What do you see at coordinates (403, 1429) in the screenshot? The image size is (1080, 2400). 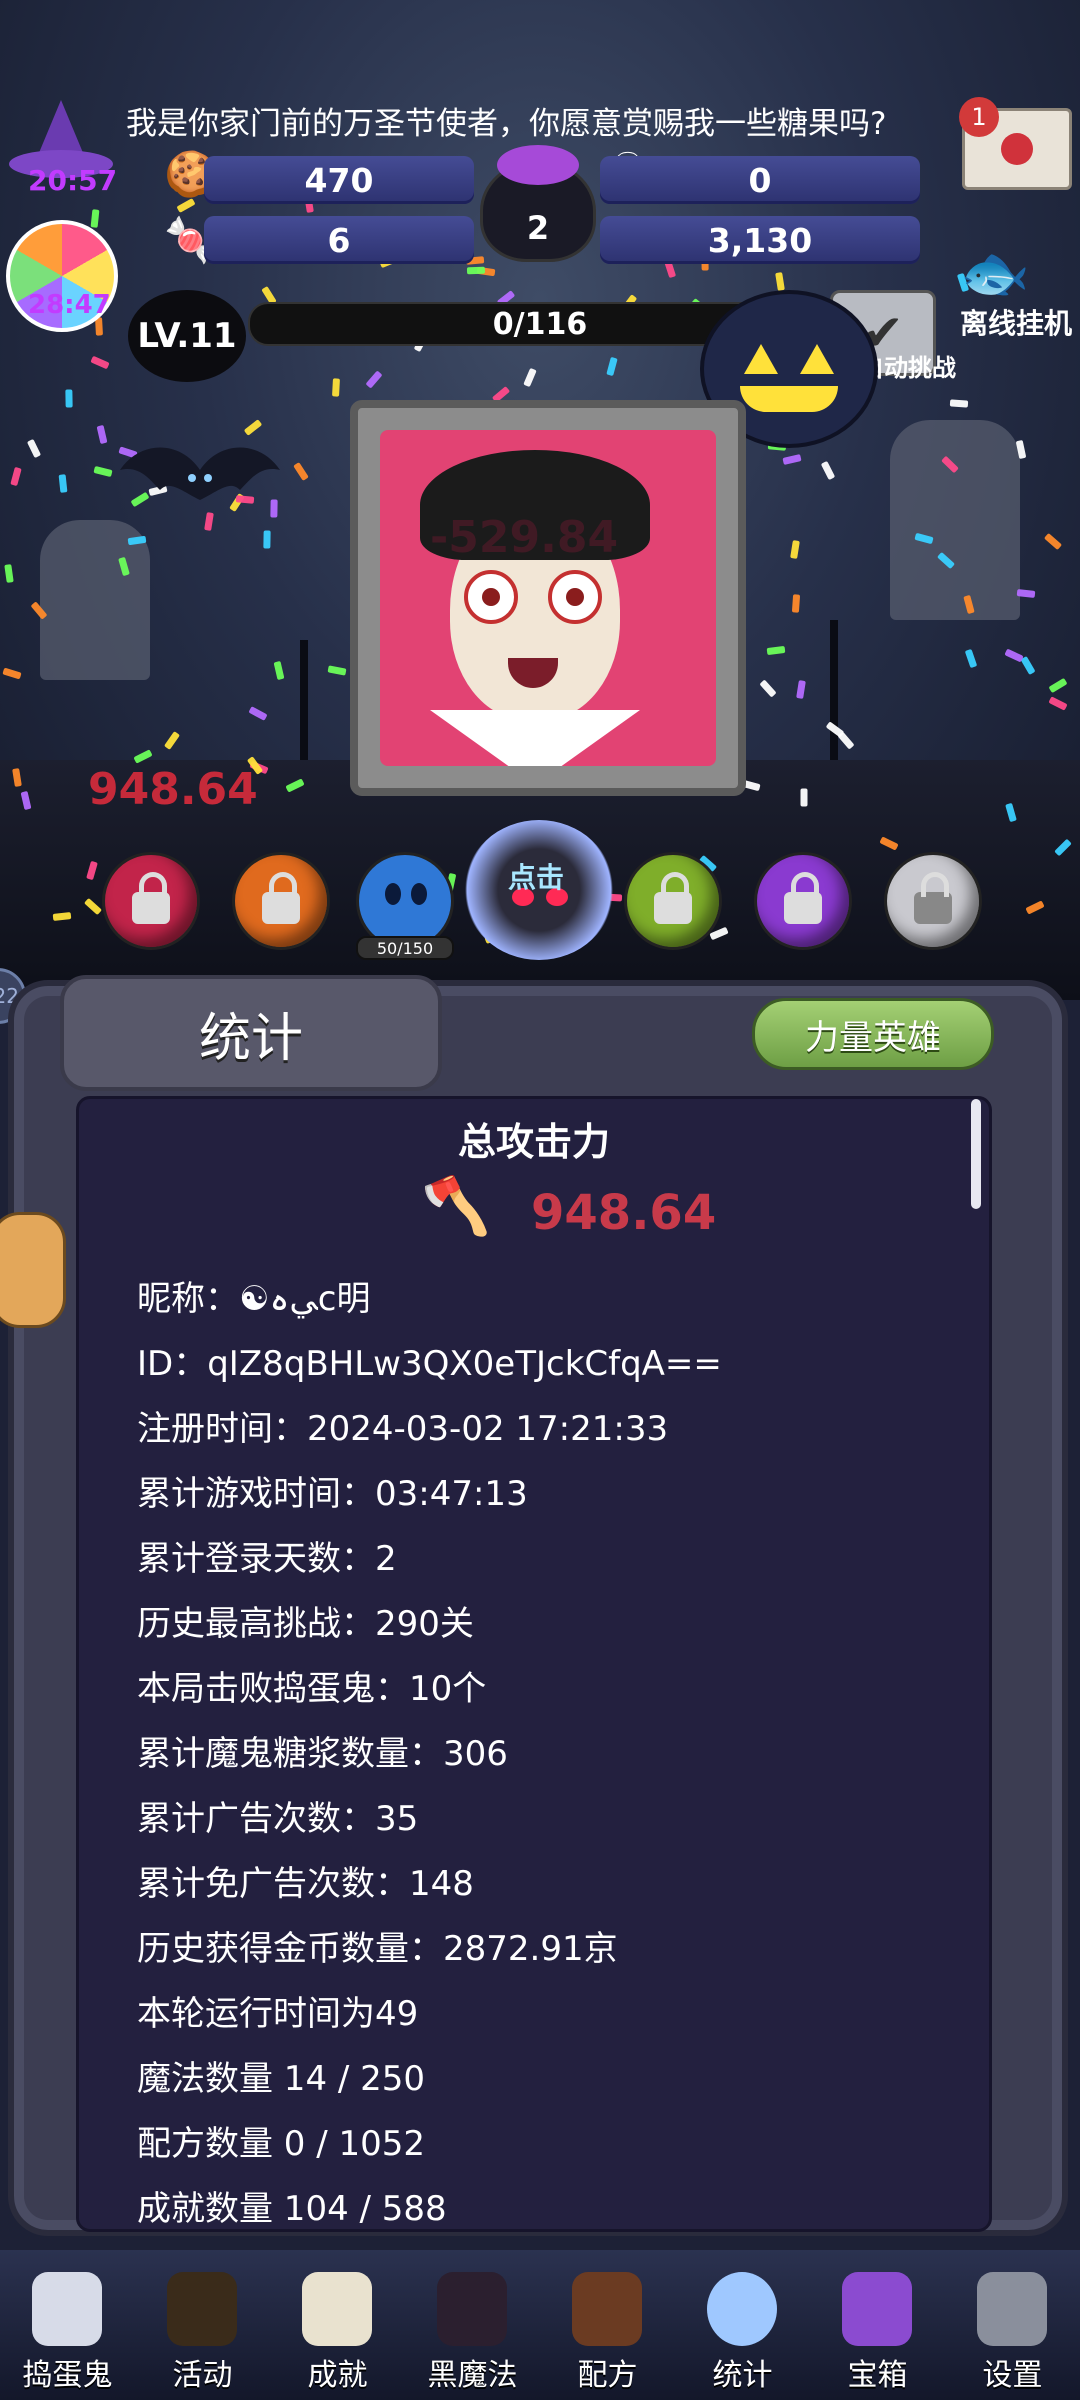 I see `stat-line: 注册时间：2024-03-02 17:21:33` at bounding box center [403, 1429].